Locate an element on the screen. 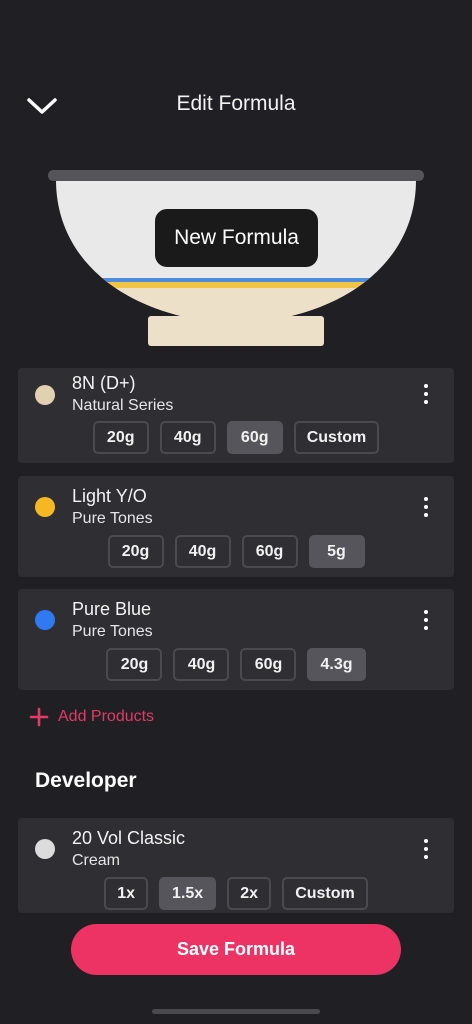  formula-name-badge: New Formula is located at coordinates (236, 238).